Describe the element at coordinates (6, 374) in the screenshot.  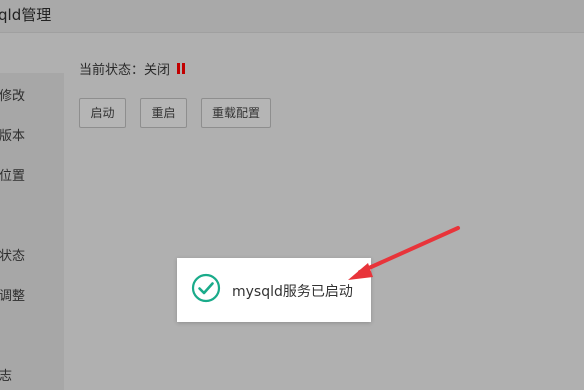
I see `sidebar-item-log: 志` at that location.